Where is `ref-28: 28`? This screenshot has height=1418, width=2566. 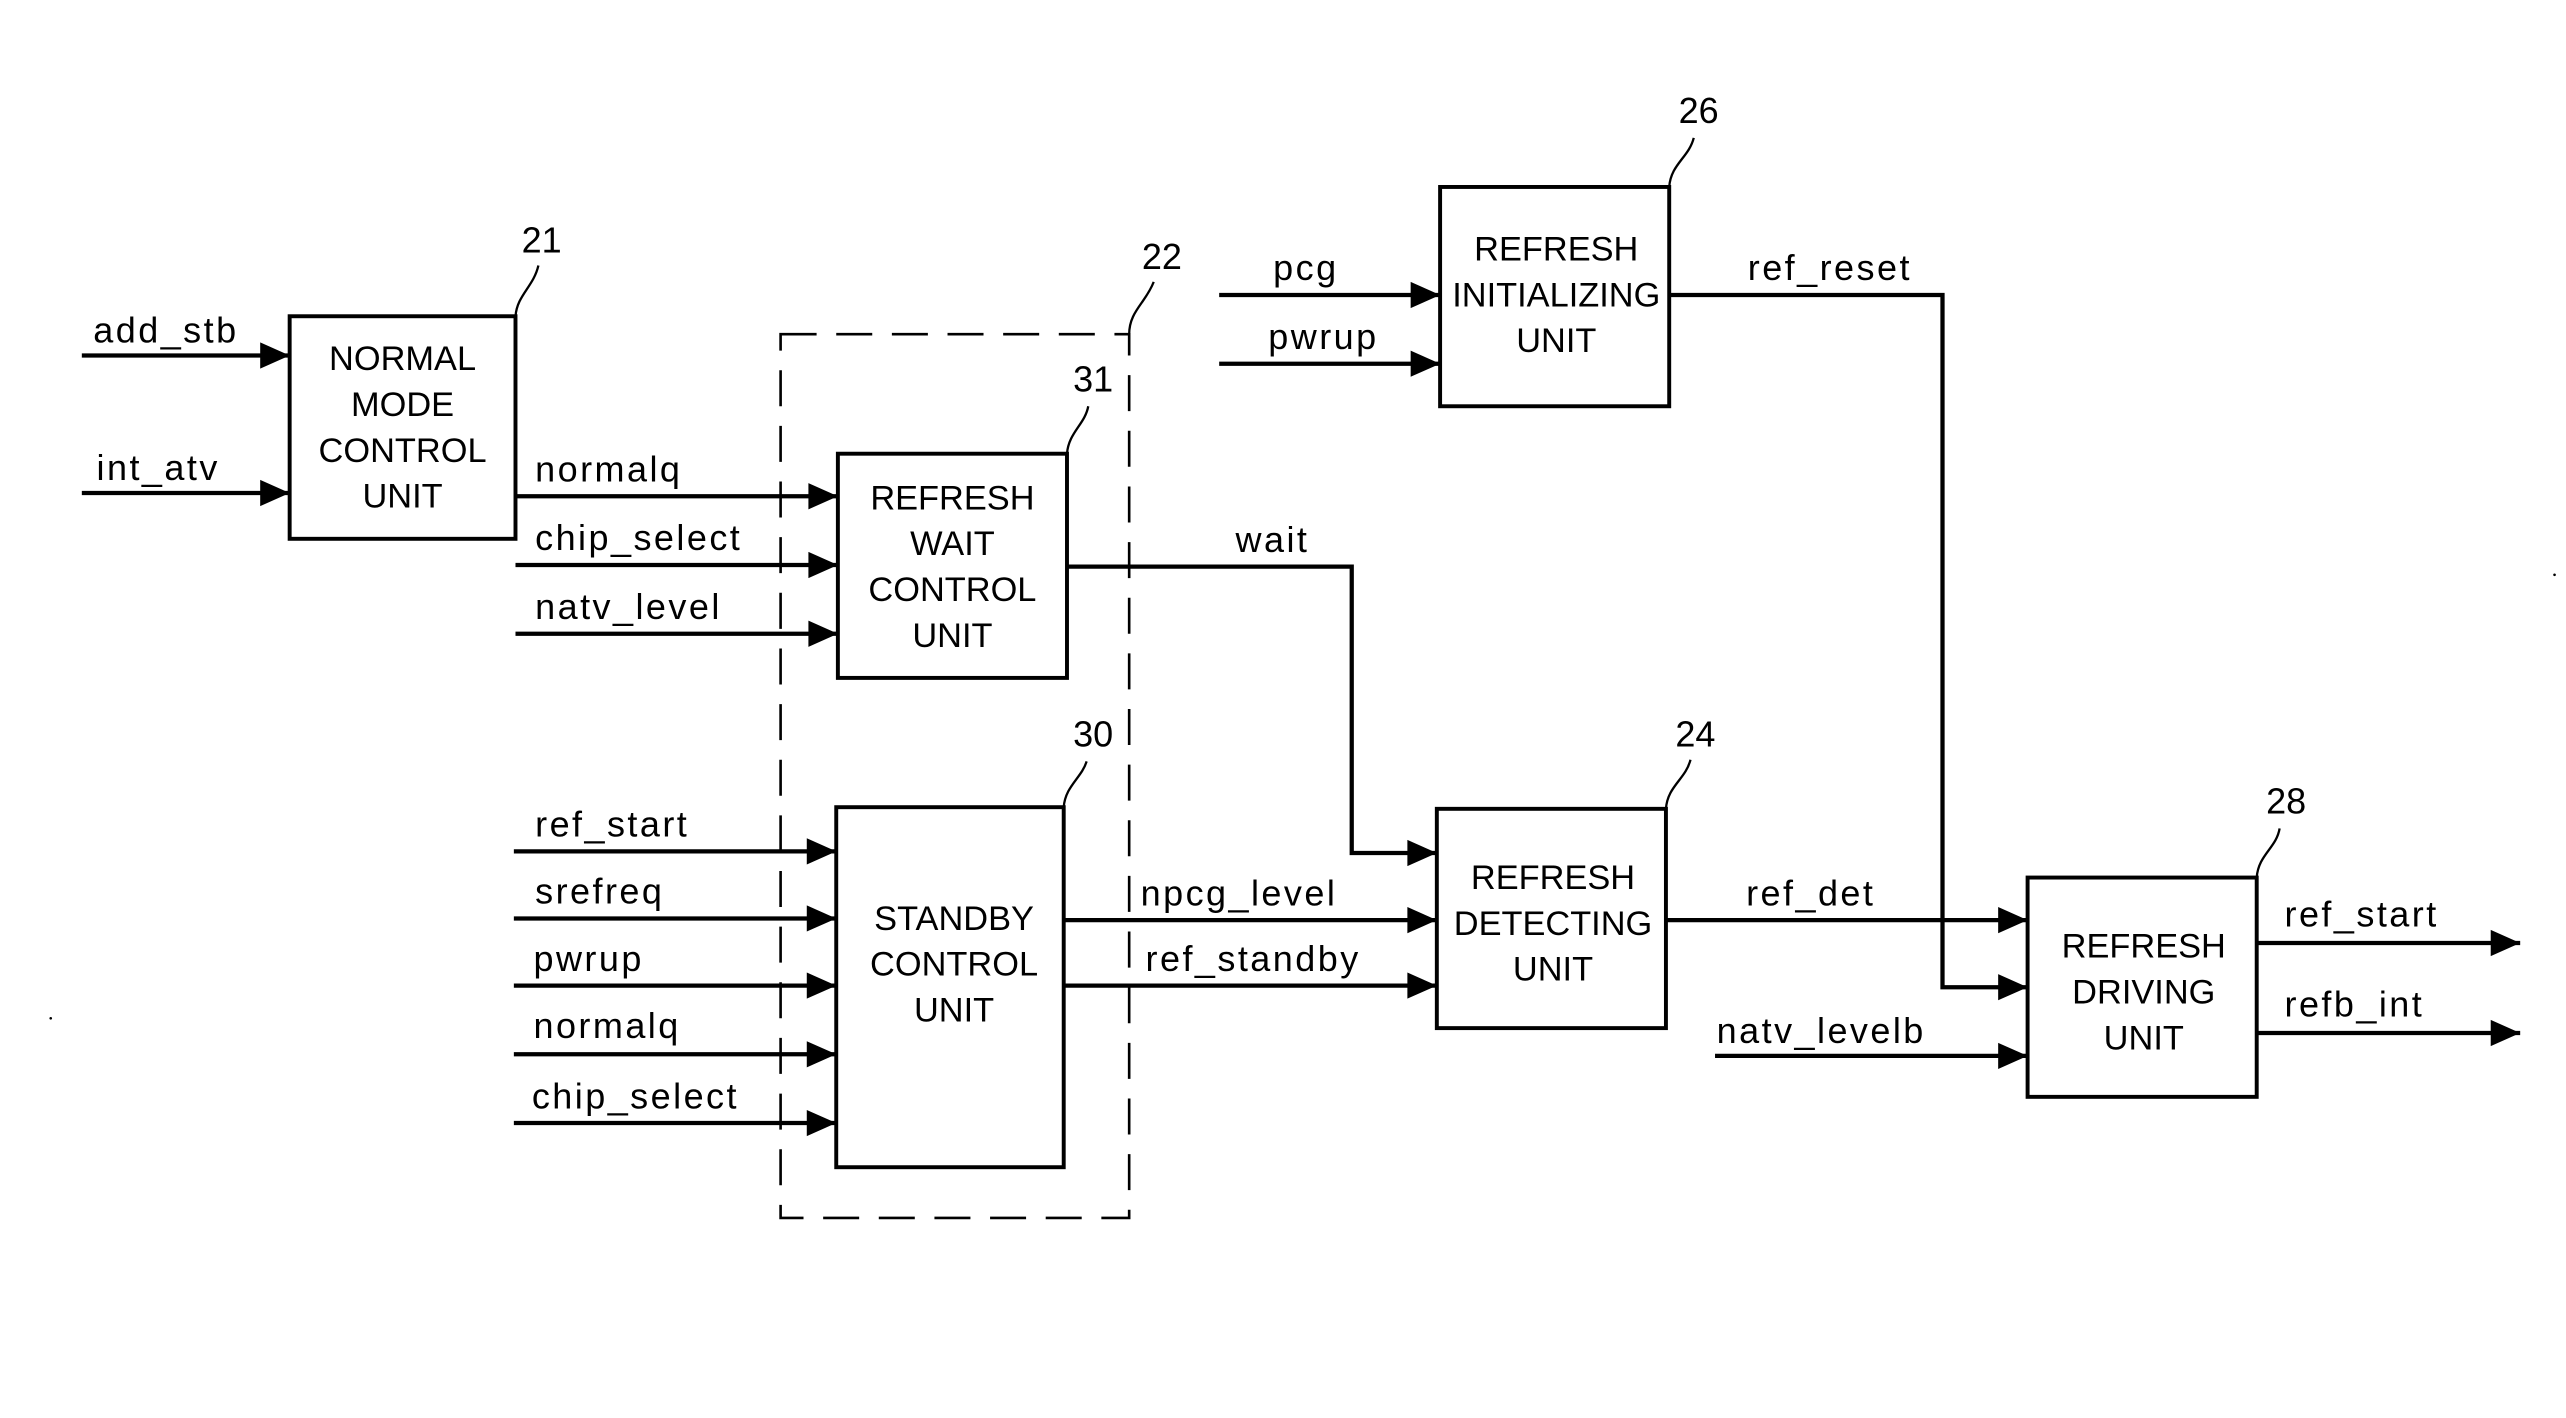
ref-28: 28 is located at coordinates (2286, 801).